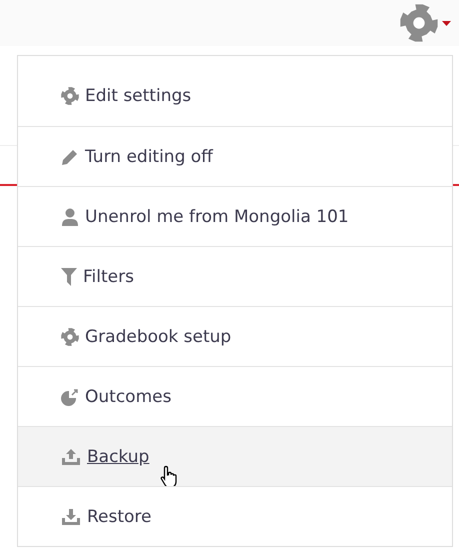  I want to click on caret-icon, so click(446, 23).